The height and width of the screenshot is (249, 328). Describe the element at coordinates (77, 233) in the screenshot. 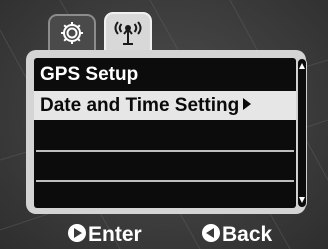

I see `right-button-icon` at that location.